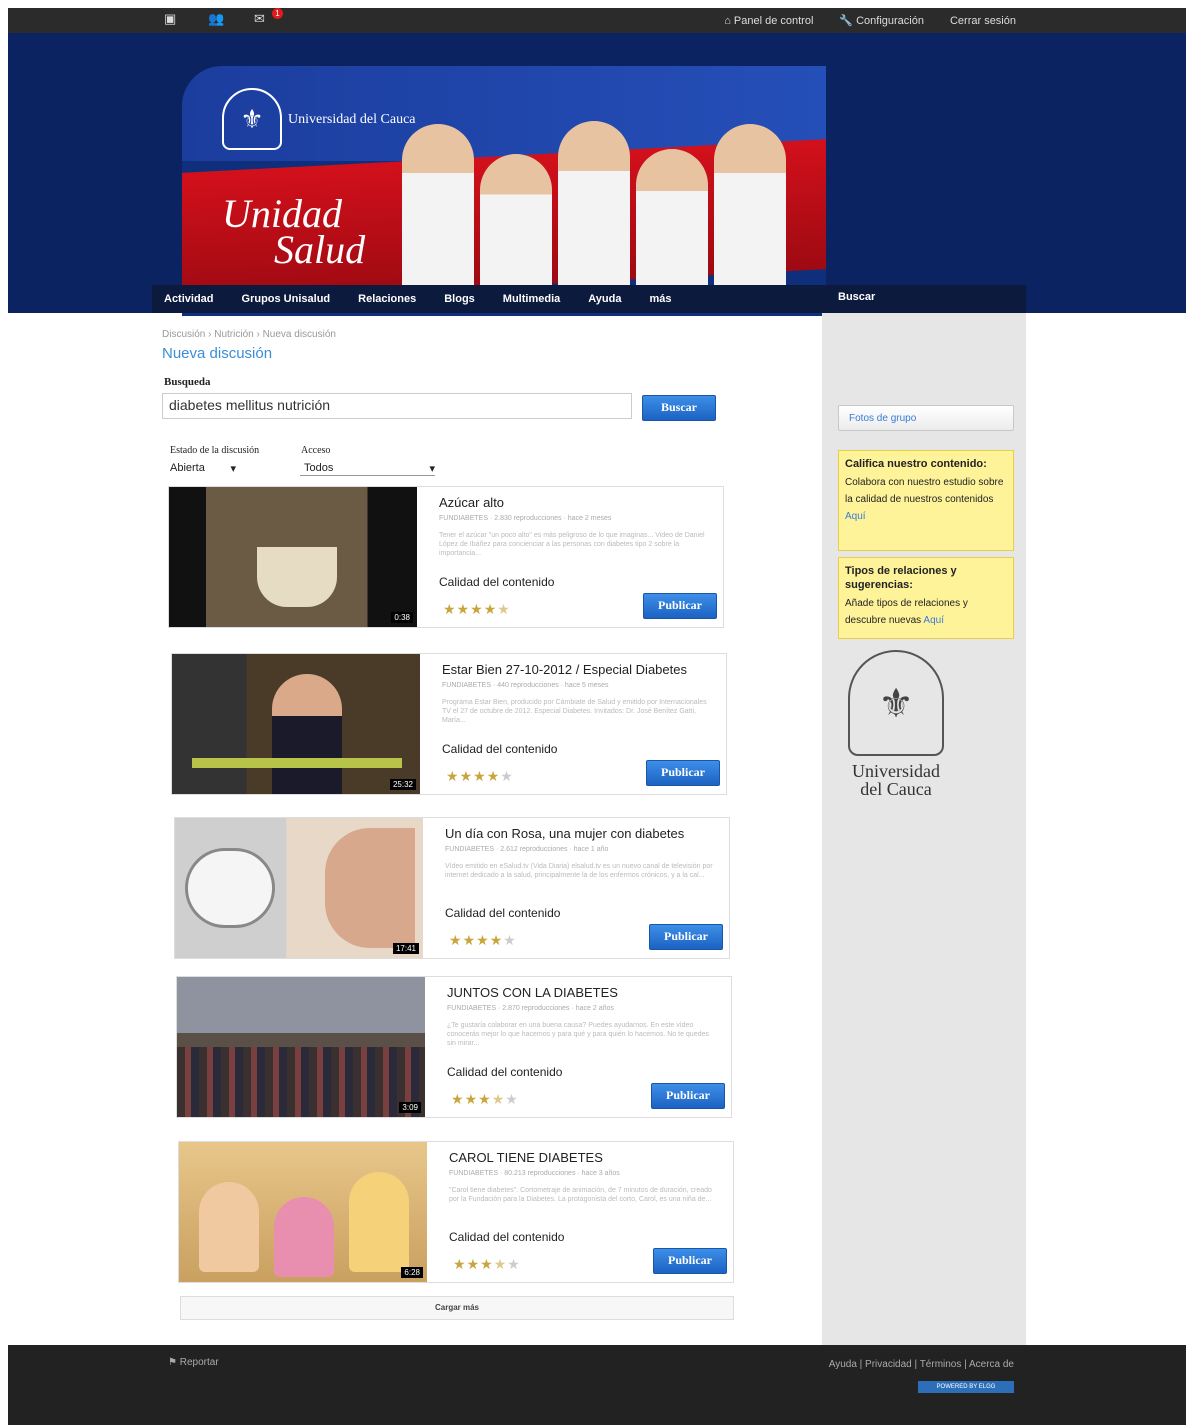 The height and width of the screenshot is (1425, 1188). Describe the element at coordinates (526, 1157) in the screenshot. I see `video-title: CAROL TIENE DIABETES` at that location.